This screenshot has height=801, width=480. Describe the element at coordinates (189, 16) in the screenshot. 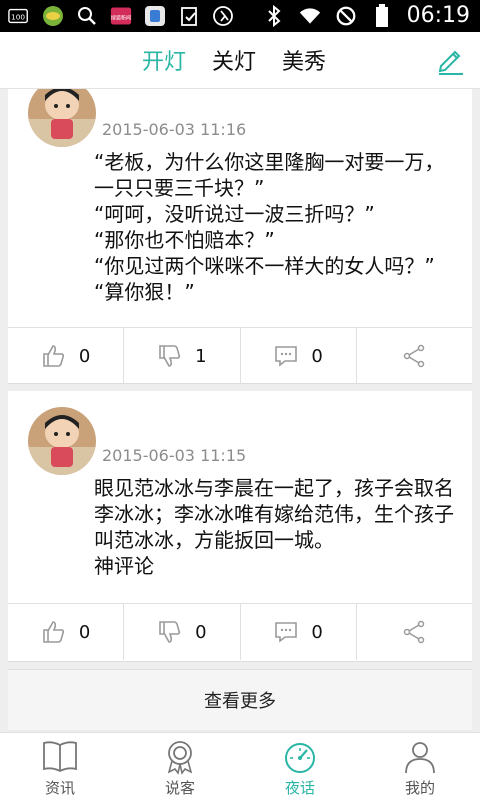

I see `clipboard-check-icon` at that location.